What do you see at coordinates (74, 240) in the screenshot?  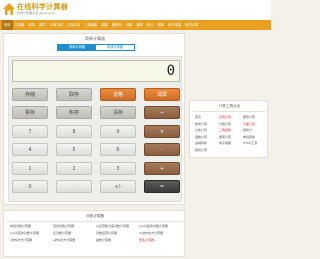 I see `logarithm-link: e的N次方计算器` at bounding box center [74, 240].